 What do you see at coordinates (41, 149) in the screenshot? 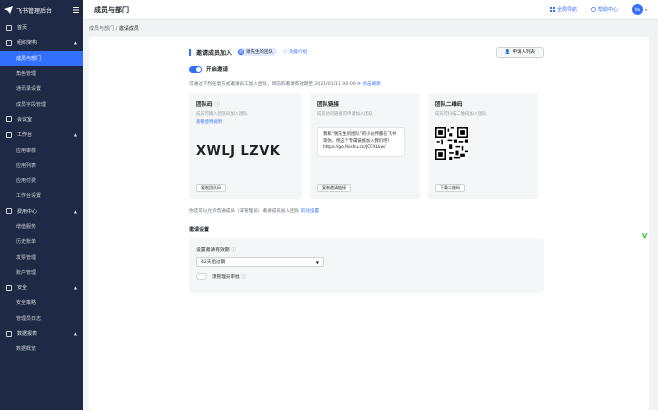
I see `sidebar-item: 应用审核` at bounding box center [41, 149].